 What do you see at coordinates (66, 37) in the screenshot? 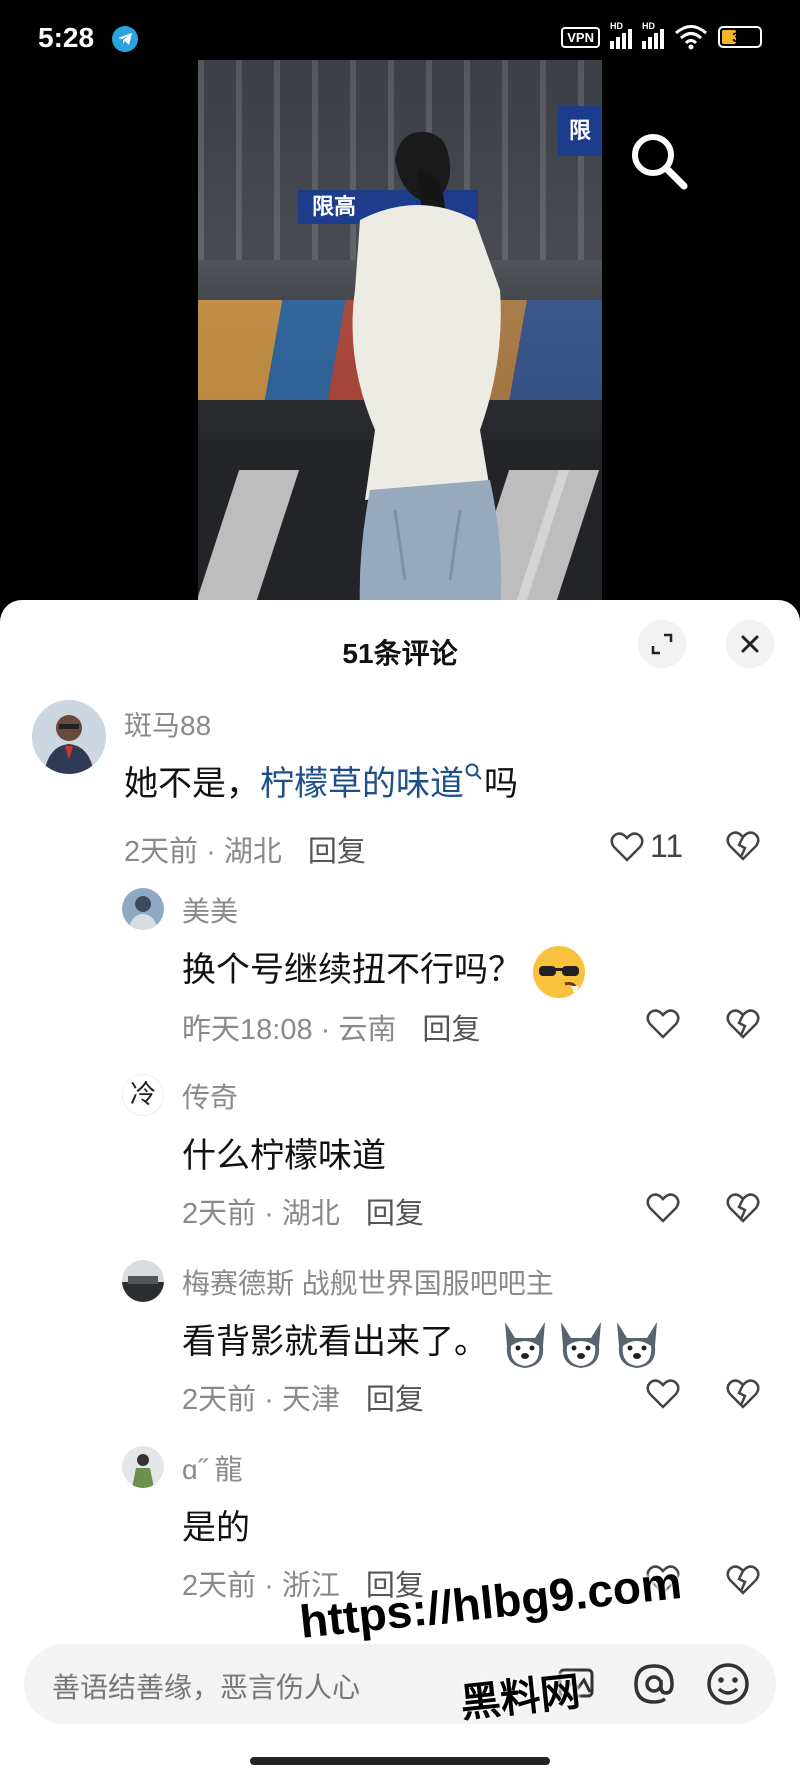
I see `status-time: 5:28` at bounding box center [66, 37].